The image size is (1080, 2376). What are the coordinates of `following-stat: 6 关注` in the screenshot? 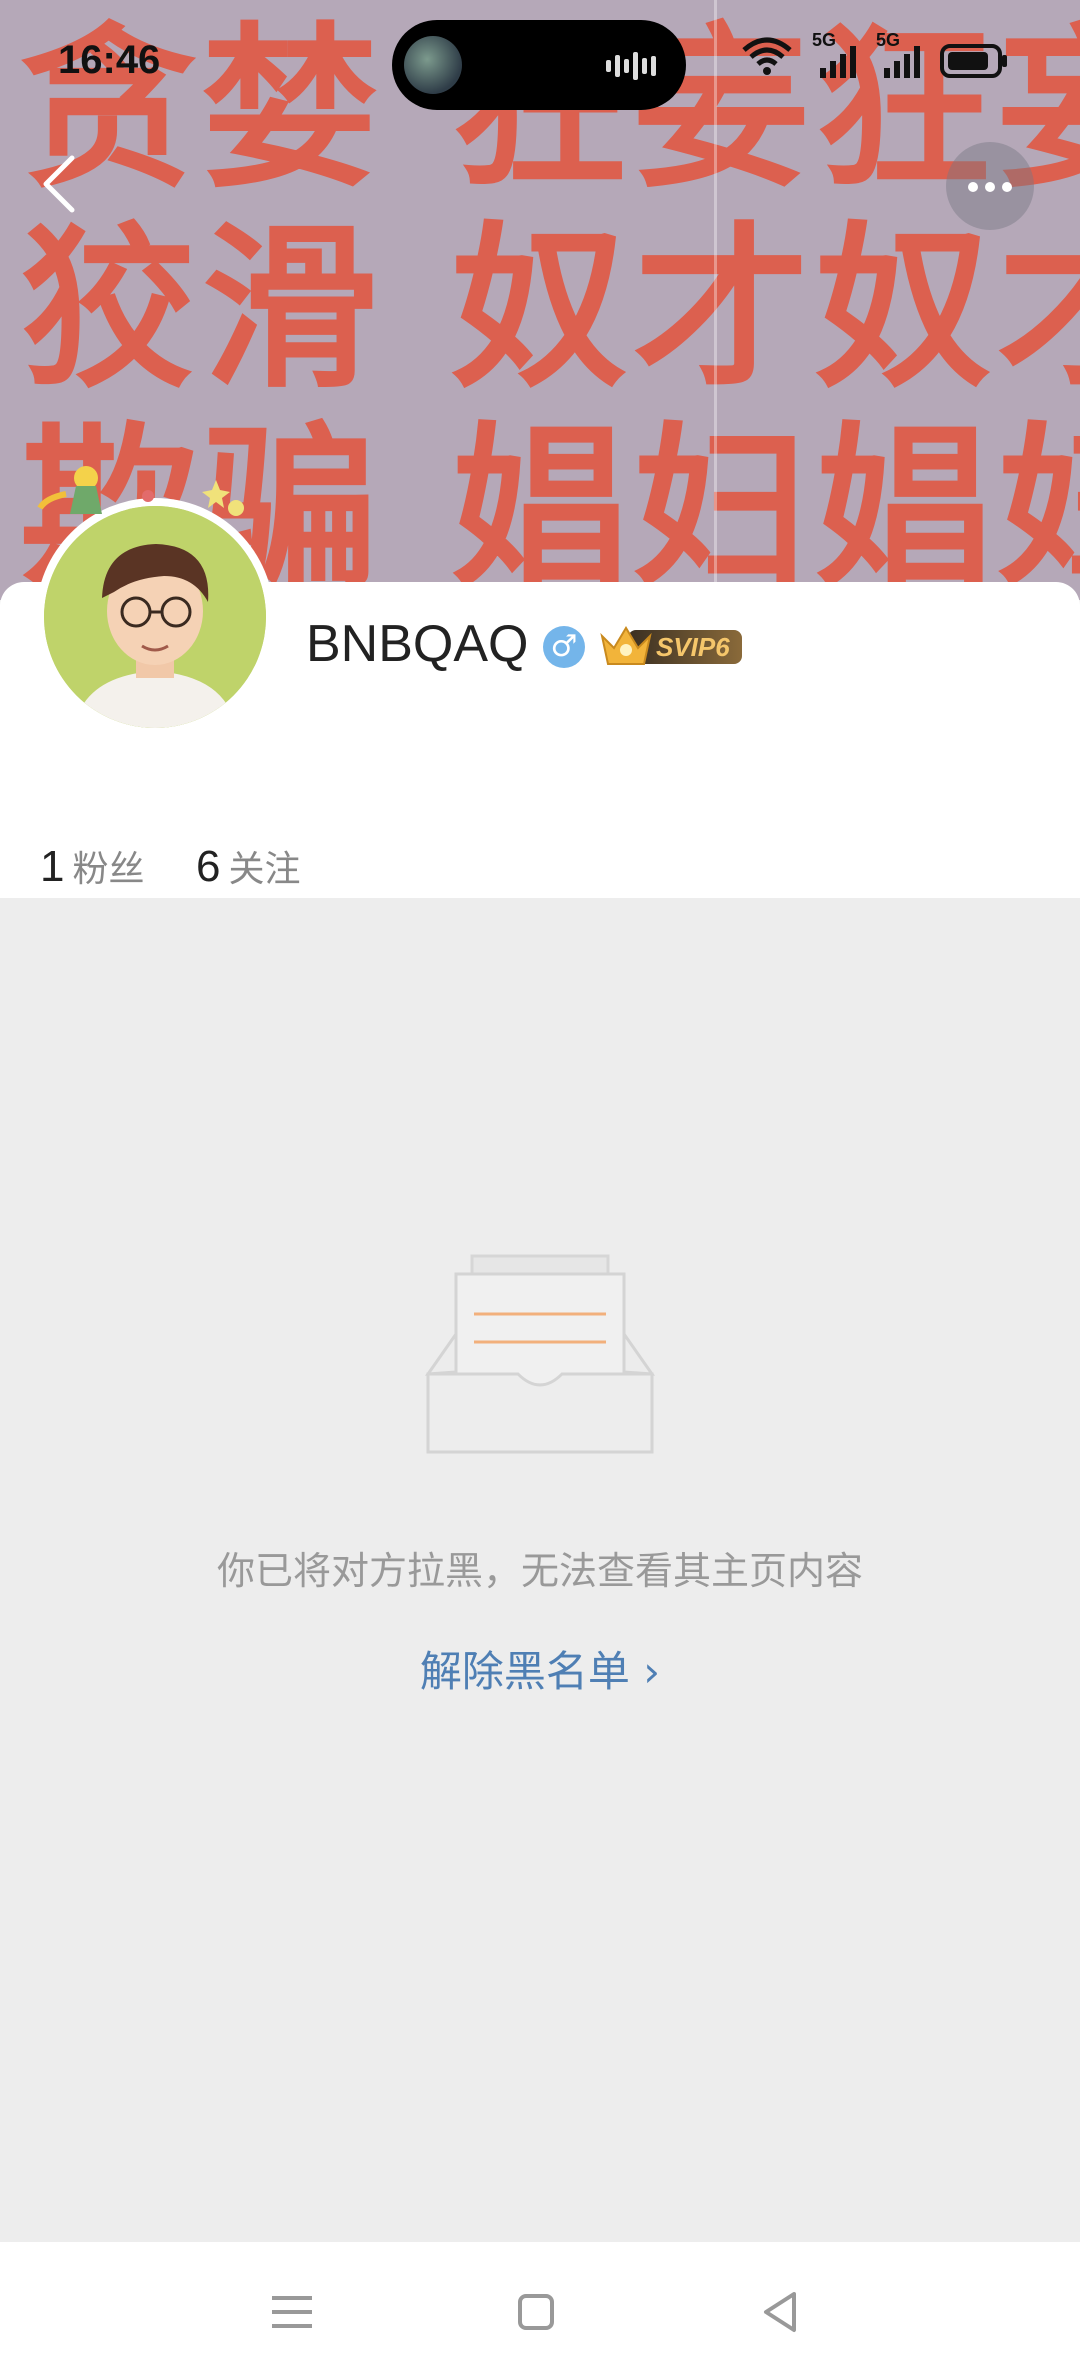 It's located at (248, 866).